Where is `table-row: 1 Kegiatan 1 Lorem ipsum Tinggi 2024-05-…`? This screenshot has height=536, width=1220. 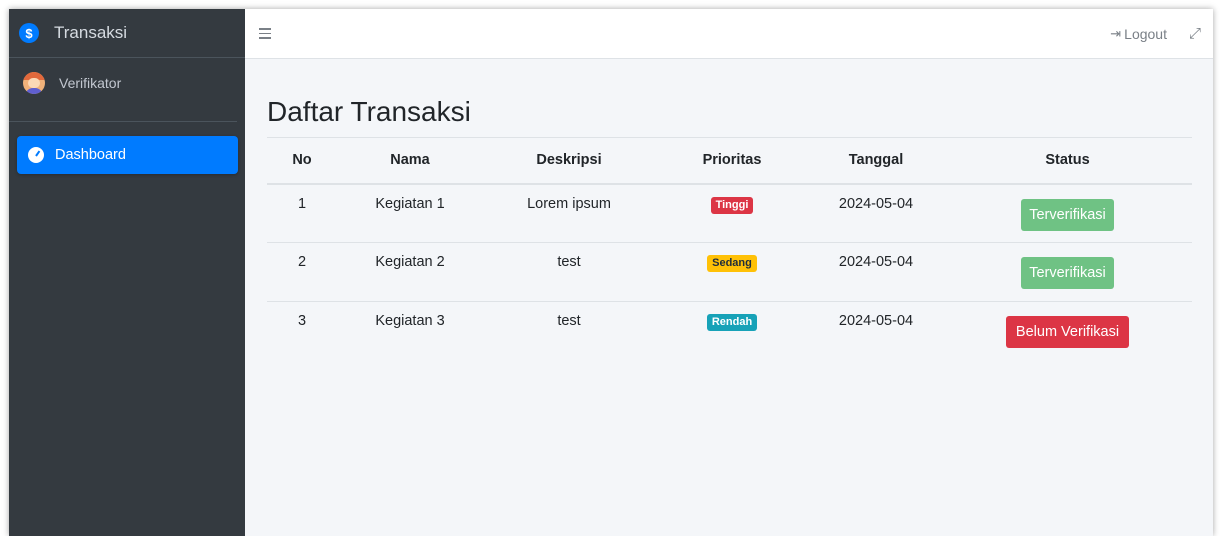 table-row: 1 Kegiatan 1 Lorem ipsum Tinggi 2024-05-… is located at coordinates (729, 213).